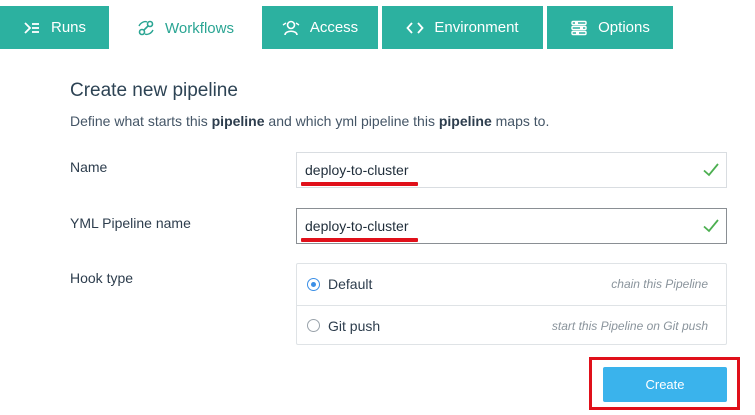  Describe the element at coordinates (238, 121) in the screenshot. I see `desc-bold-1: pipeline` at that location.